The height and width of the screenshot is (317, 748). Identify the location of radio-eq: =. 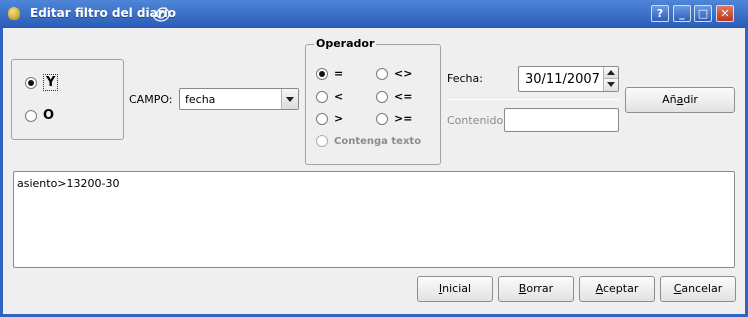
(329, 73).